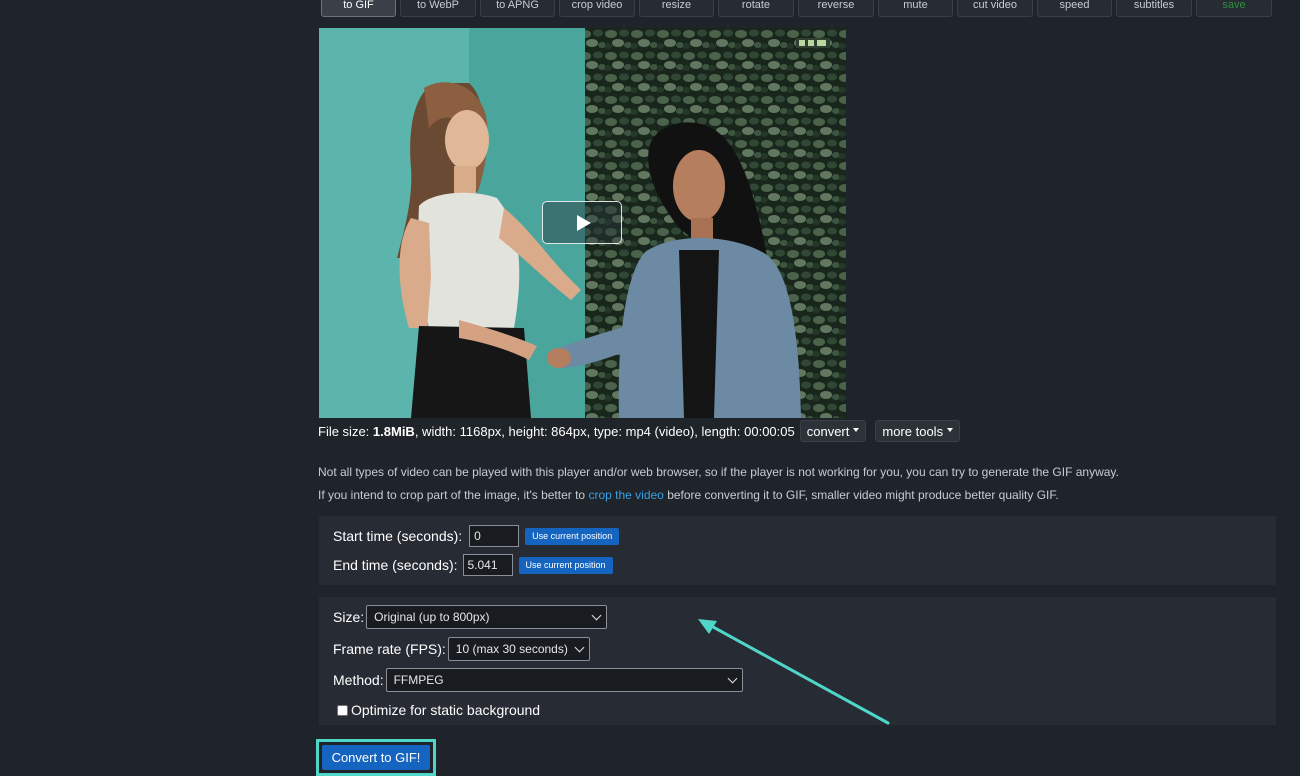  What do you see at coordinates (625, 495) in the screenshot?
I see `crop-video-link: crop the video` at bounding box center [625, 495].